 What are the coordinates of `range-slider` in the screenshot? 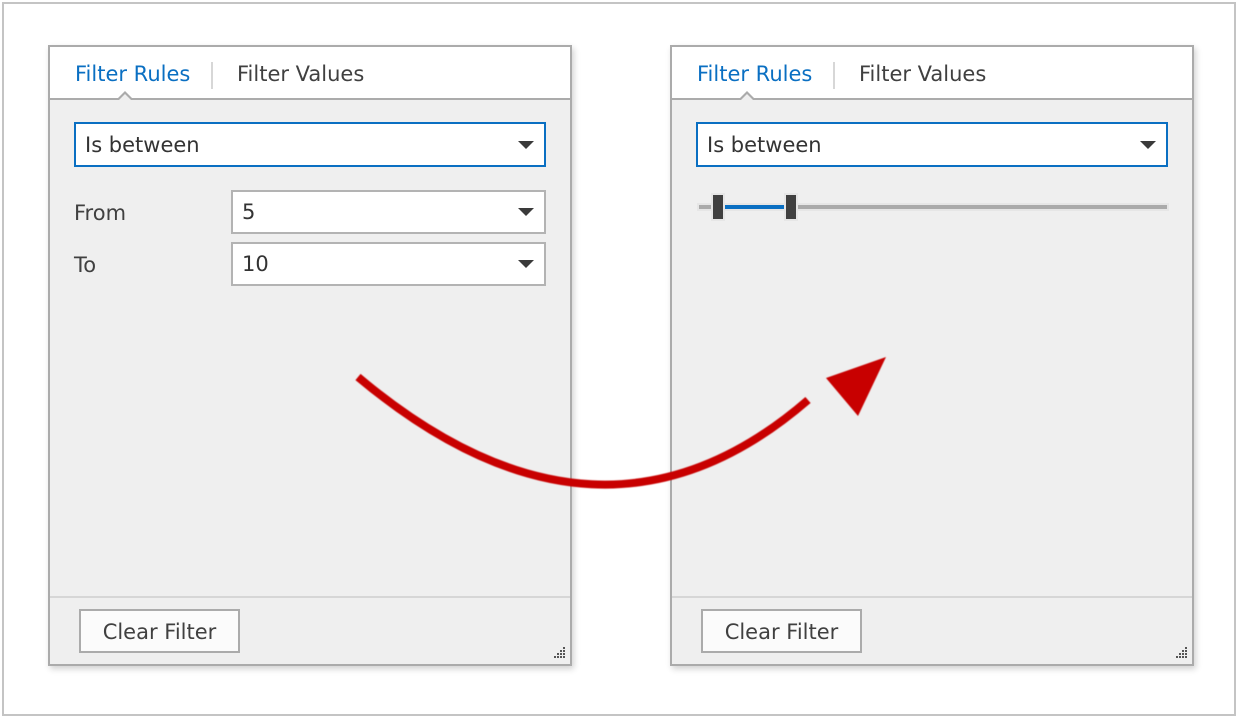 It's located at (933, 206).